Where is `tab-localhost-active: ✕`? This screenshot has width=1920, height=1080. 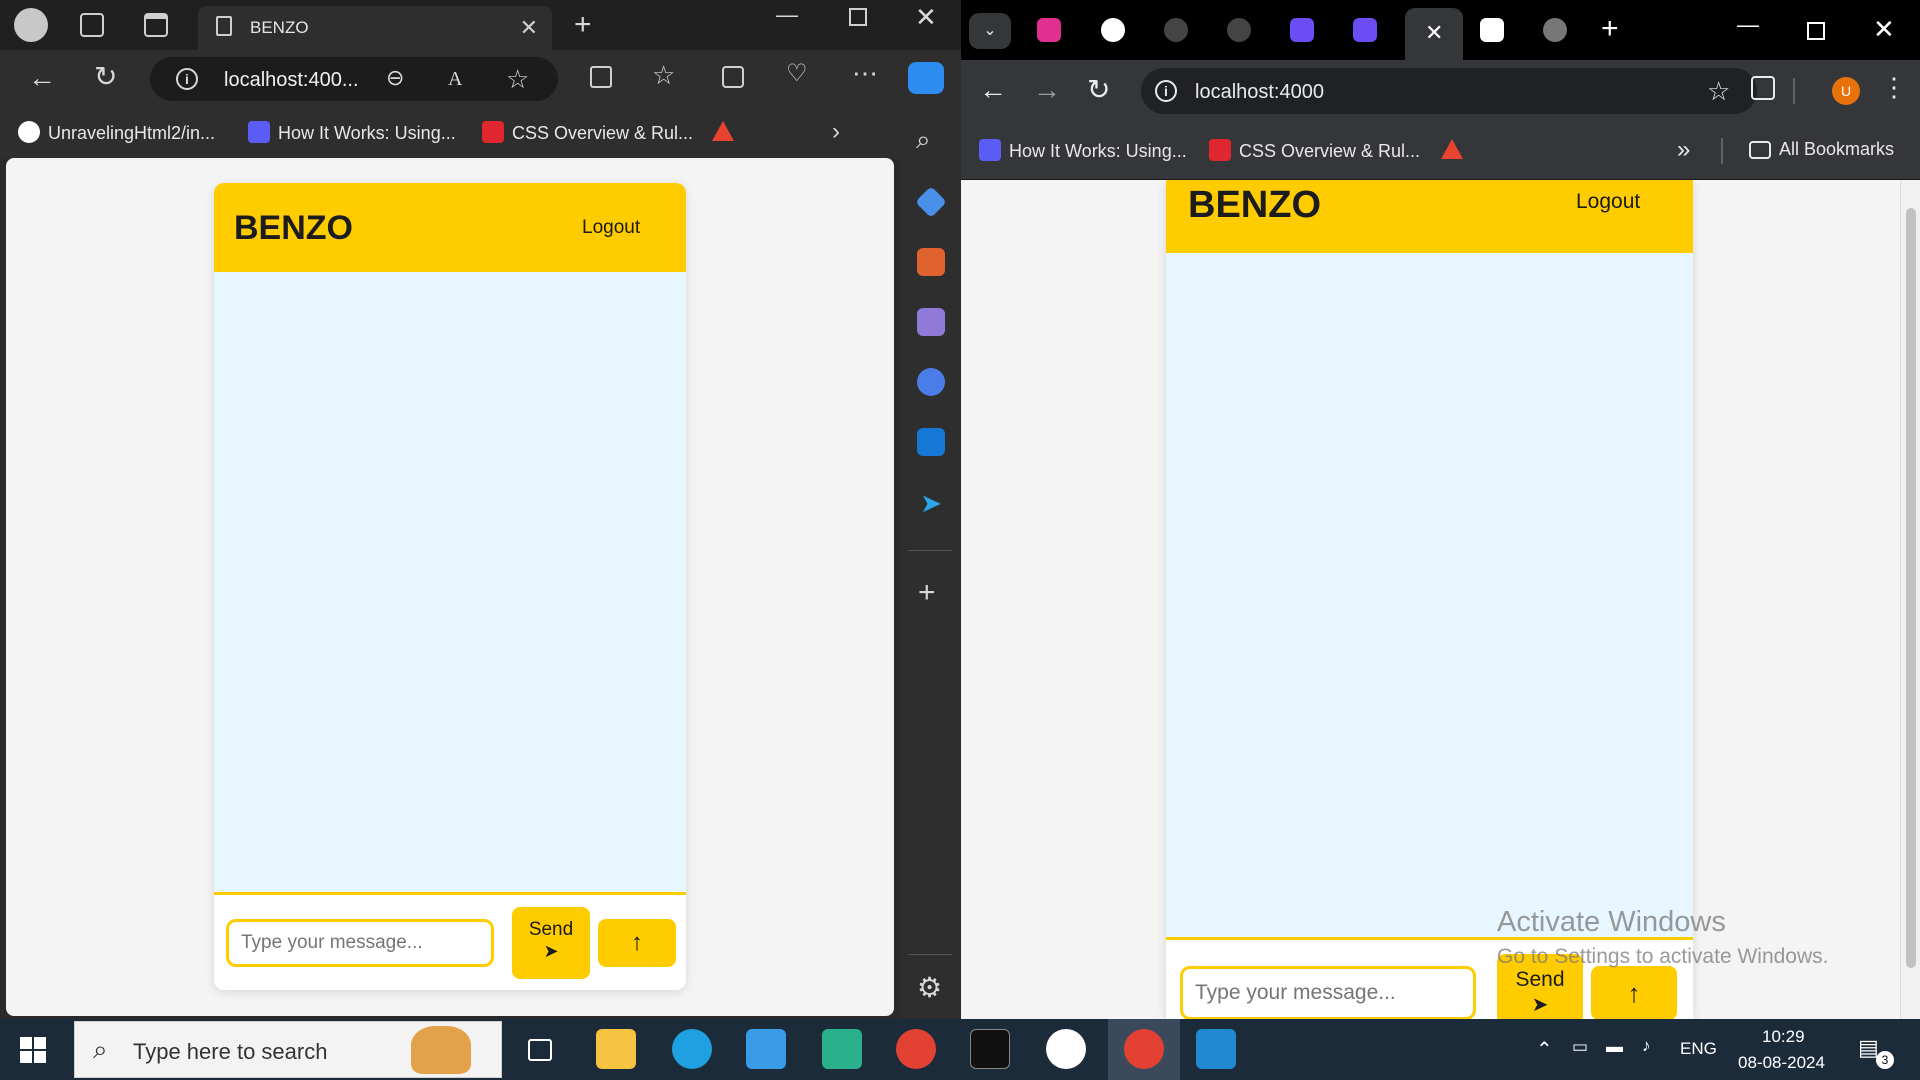
tab-localhost-active: ✕ is located at coordinates (1434, 34).